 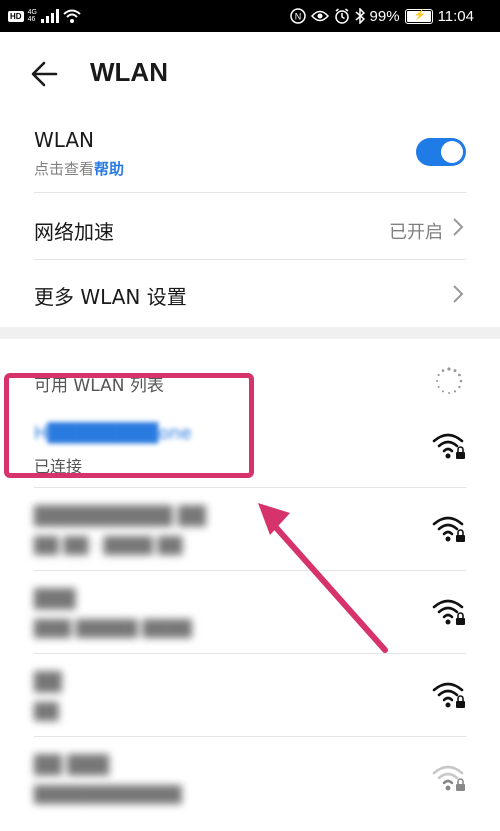 I want to click on wlan-toggle-row: WLAN 点击查看帮助, so click(x=250, y=153).